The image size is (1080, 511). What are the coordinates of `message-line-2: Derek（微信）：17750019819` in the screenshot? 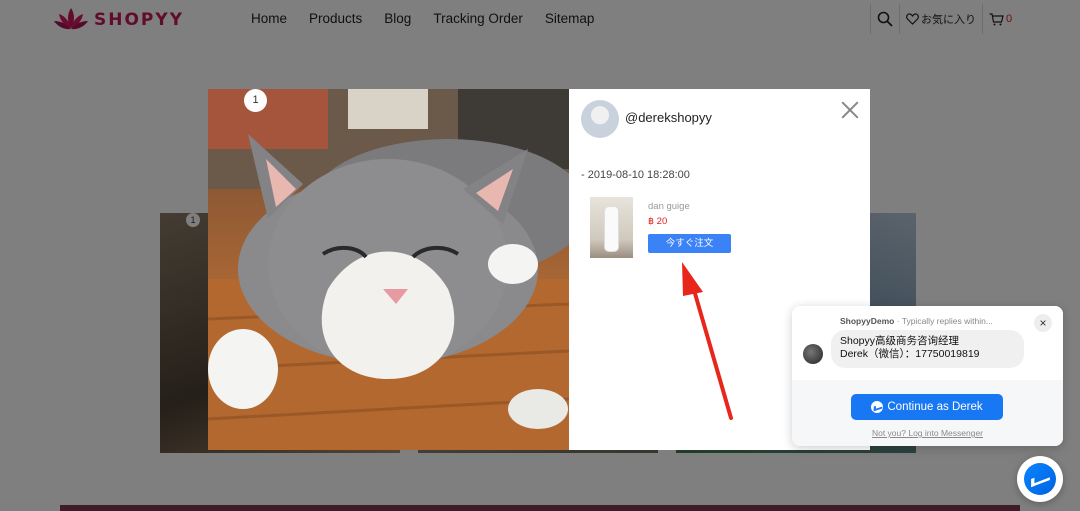 It's located at (910, 354).